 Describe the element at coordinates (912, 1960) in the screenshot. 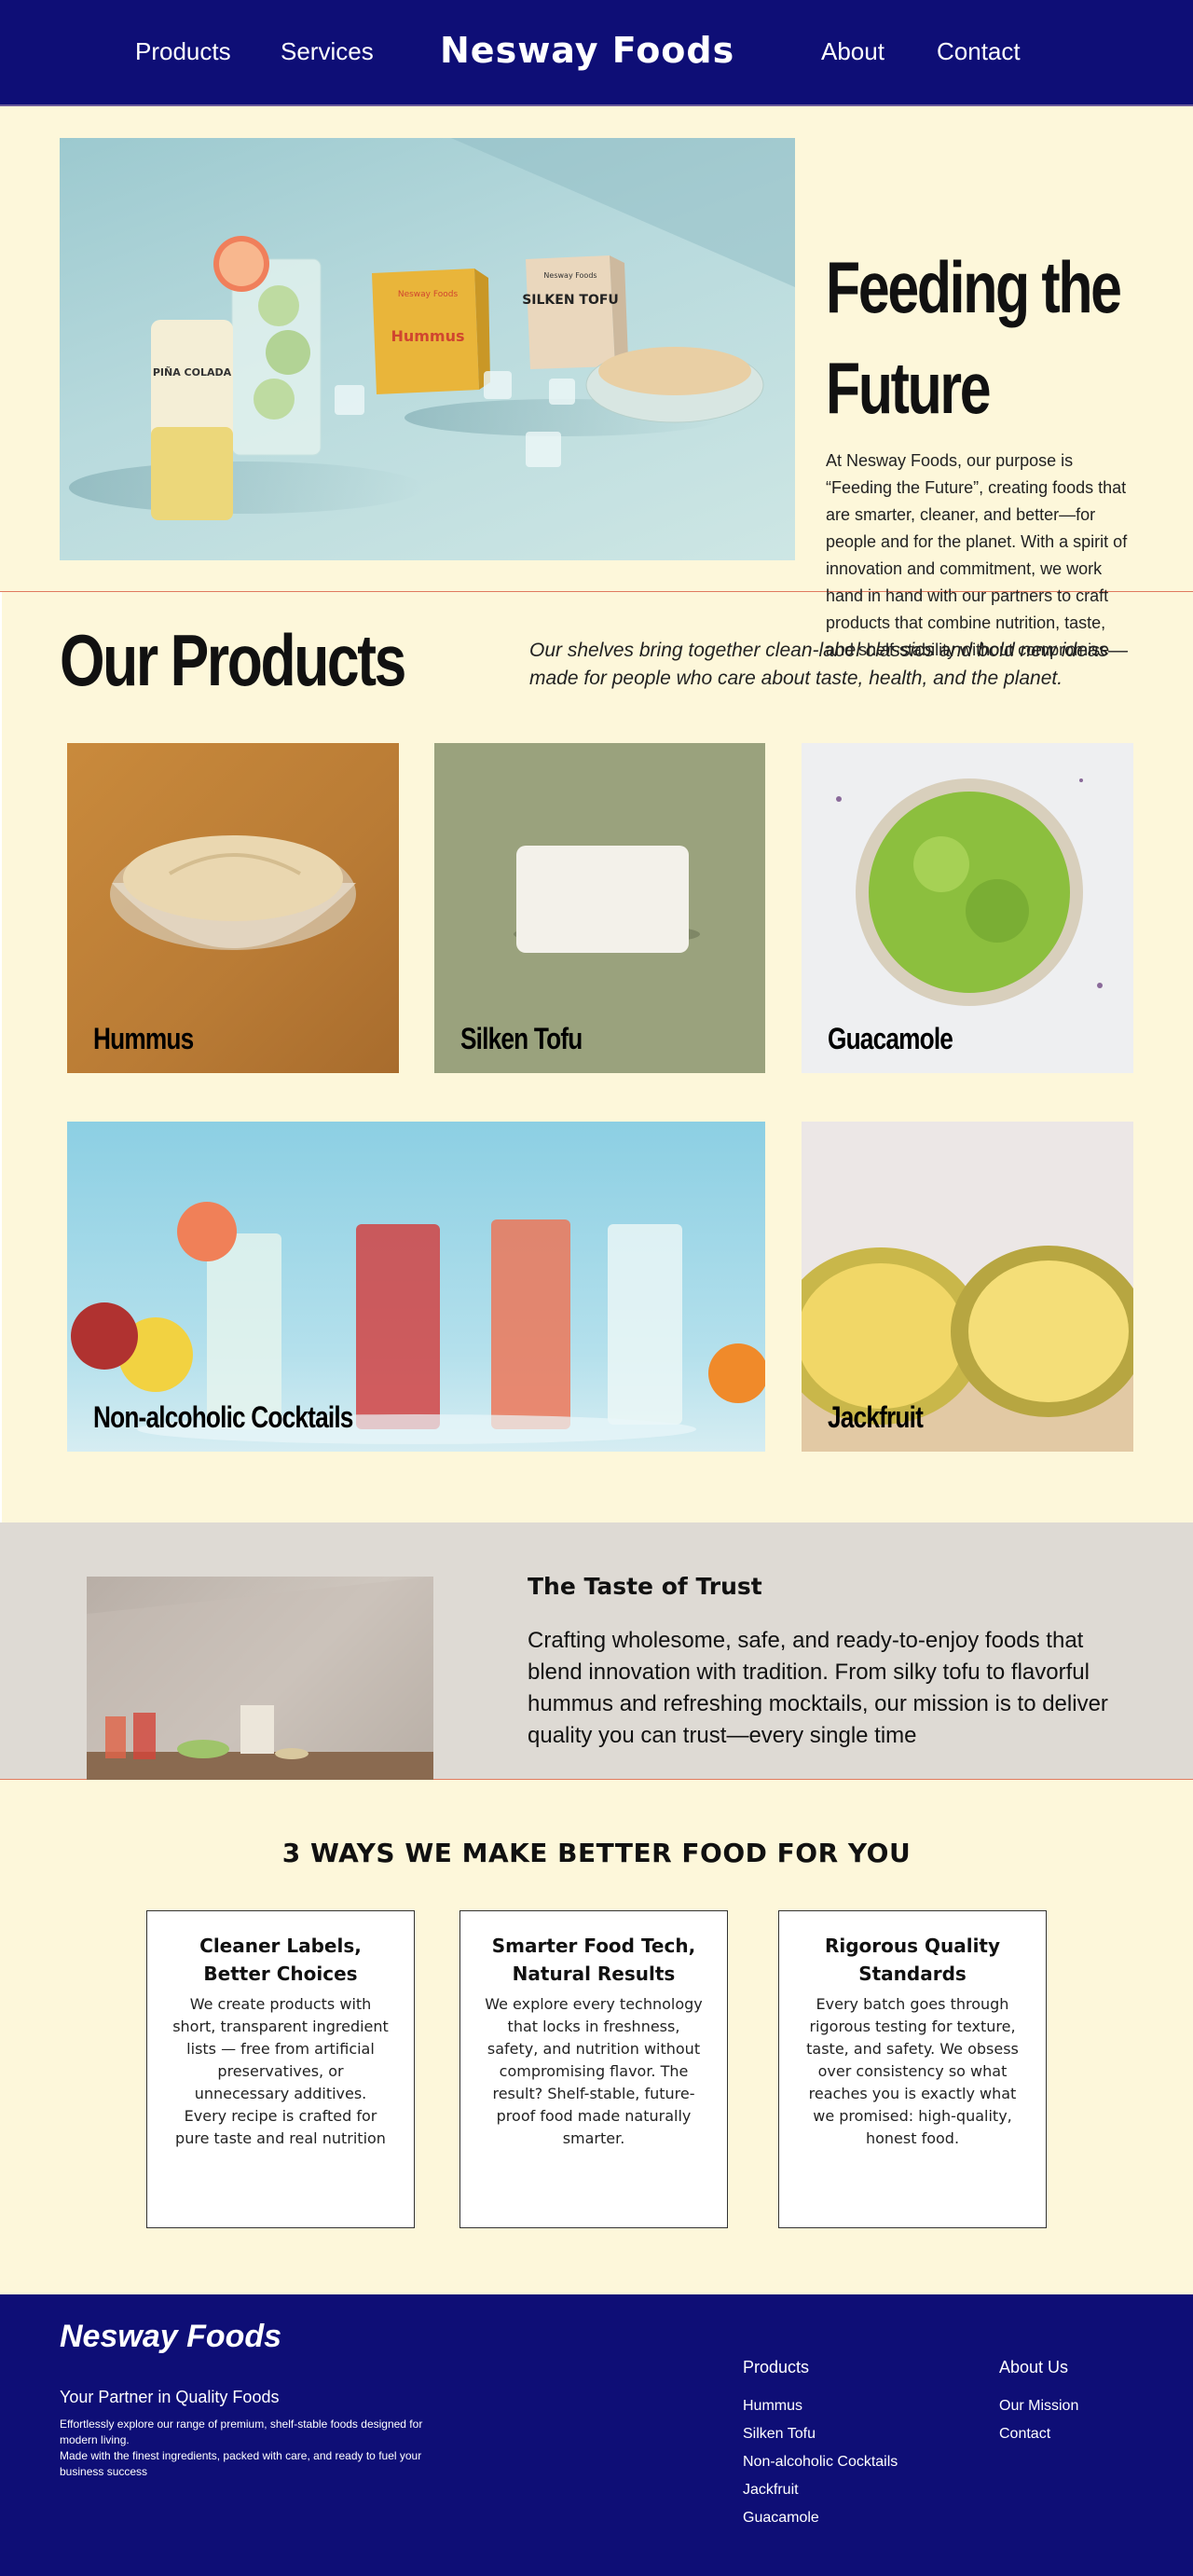

I see `way-card-title: Rigorous Quality Standards` at that location.